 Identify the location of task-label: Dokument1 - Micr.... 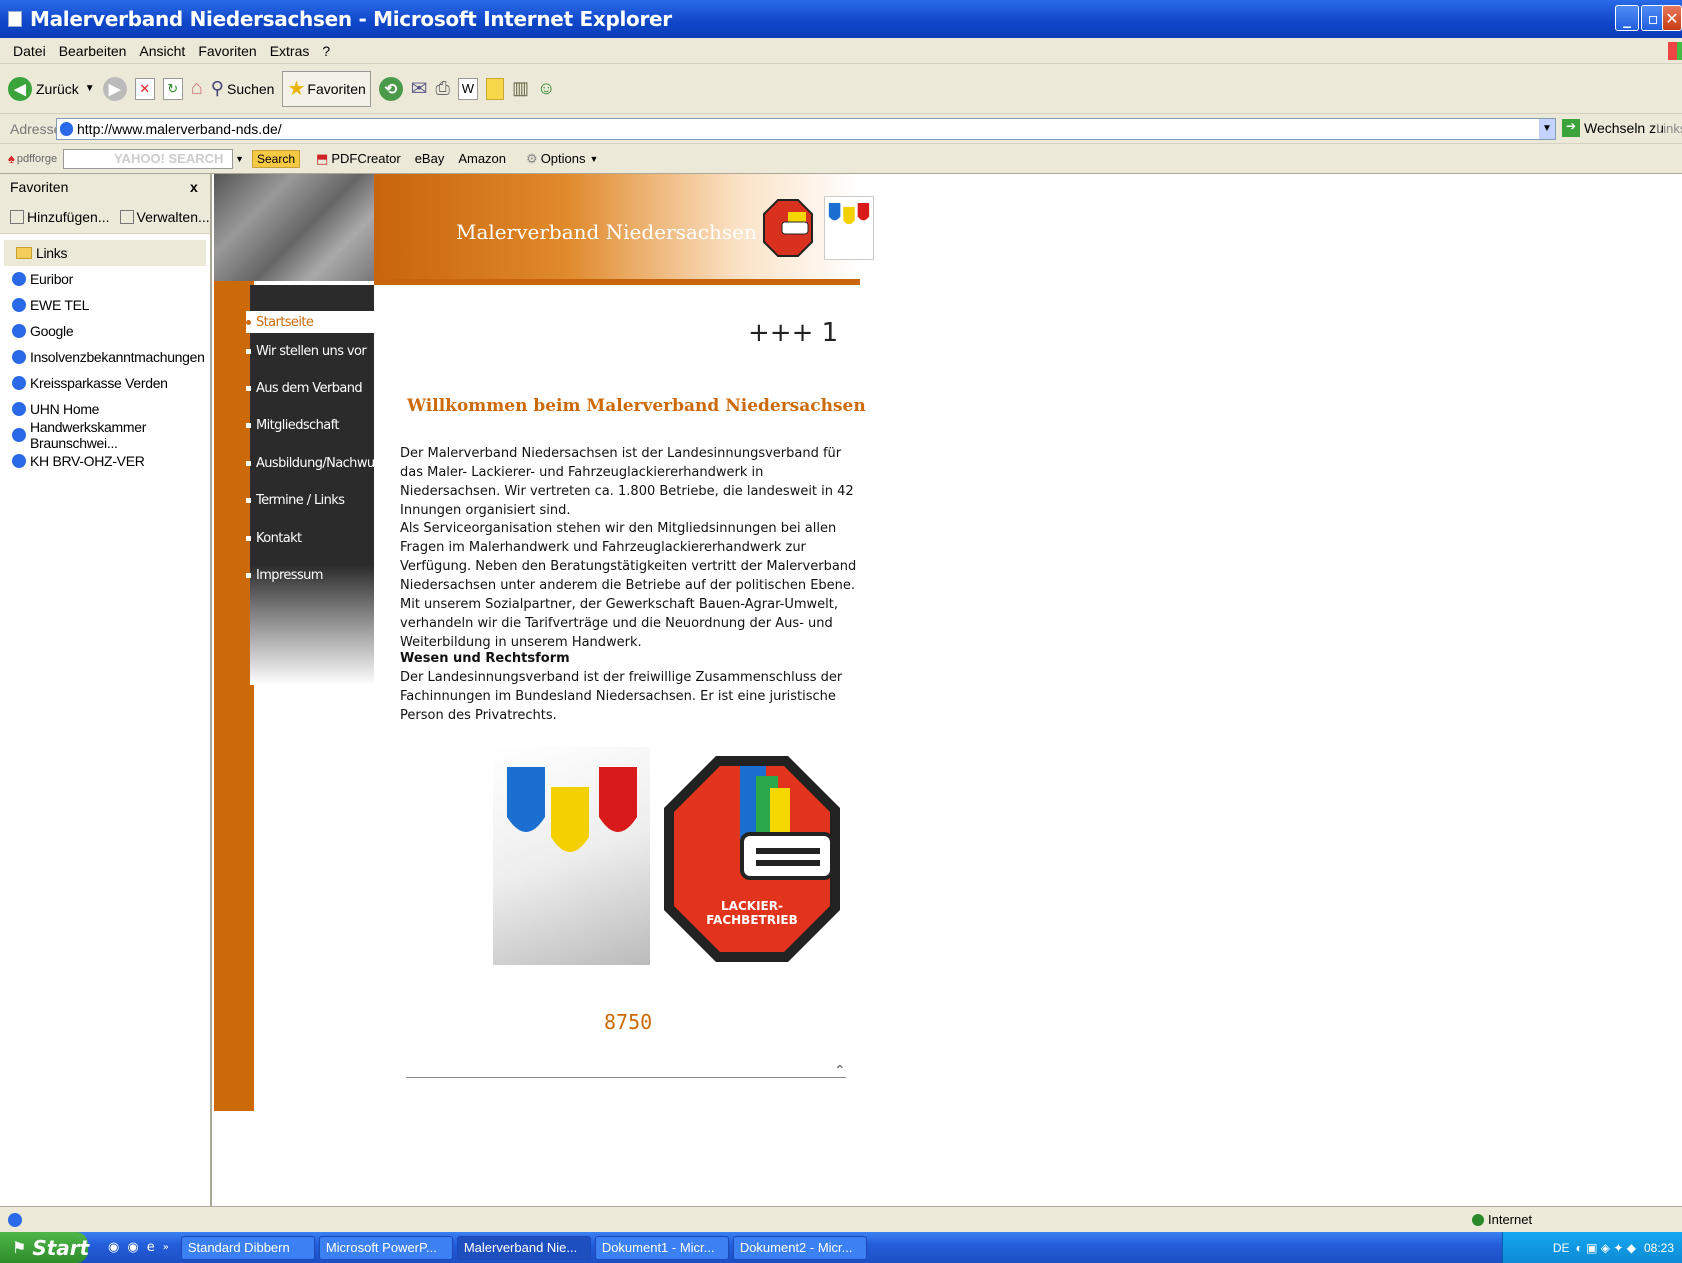
(658, 1247).